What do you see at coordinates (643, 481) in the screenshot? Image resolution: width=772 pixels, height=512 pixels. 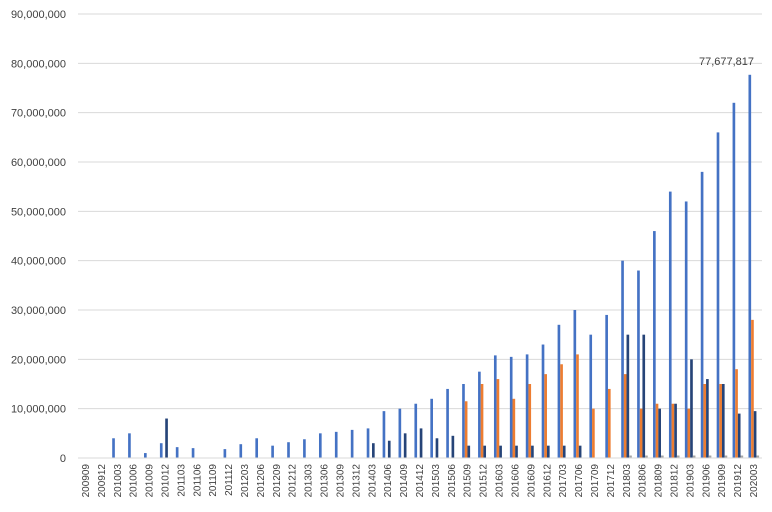 I see `x-tick-label: 201806` at bounding box center [643, 481].